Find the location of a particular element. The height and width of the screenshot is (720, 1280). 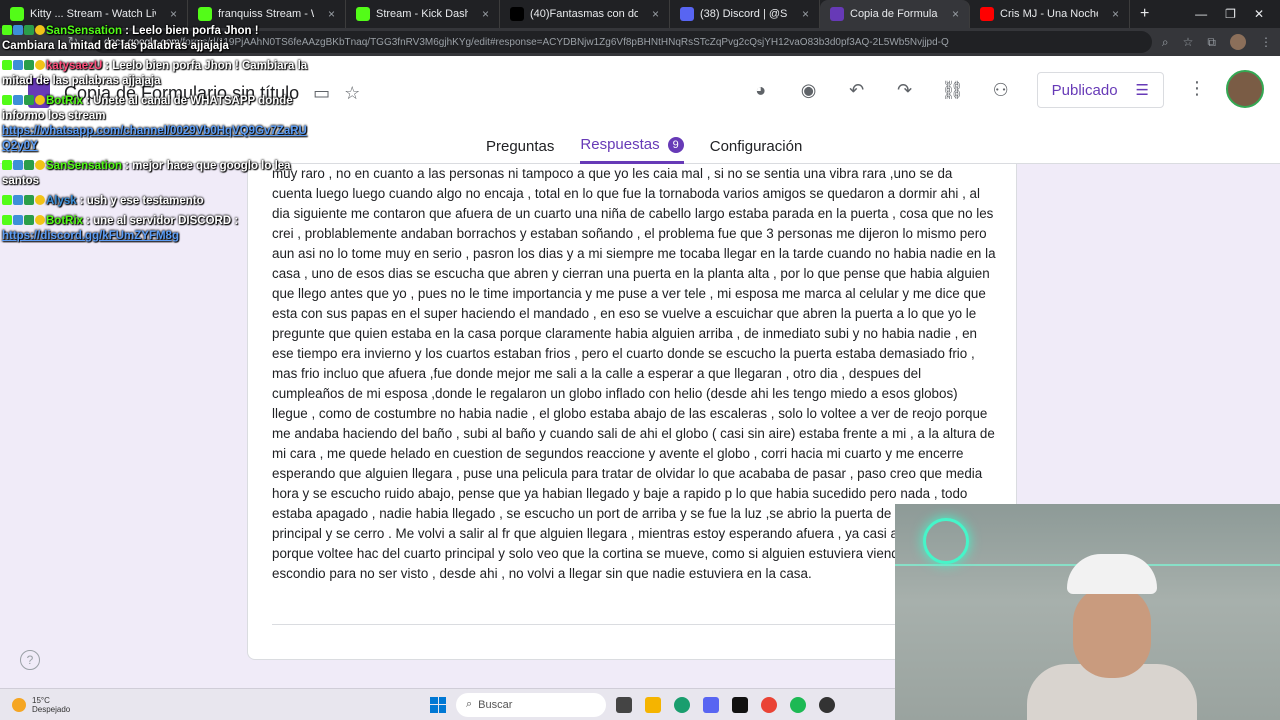

redo-icon: ↷ is located at coordinates (905, 90).